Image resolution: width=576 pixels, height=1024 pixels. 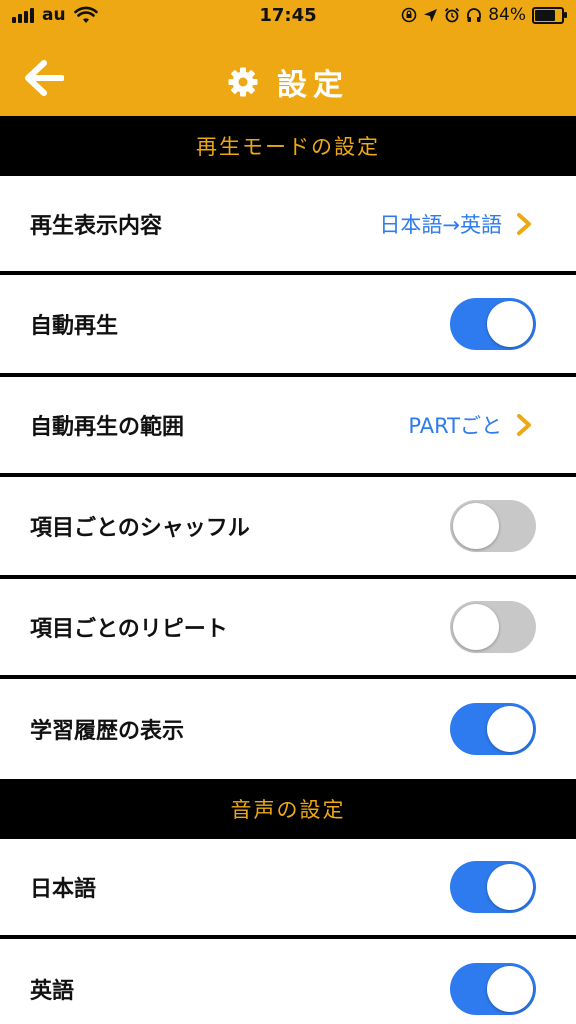 I want to click on rotation-lock-icon, so click(x=409, y=15).